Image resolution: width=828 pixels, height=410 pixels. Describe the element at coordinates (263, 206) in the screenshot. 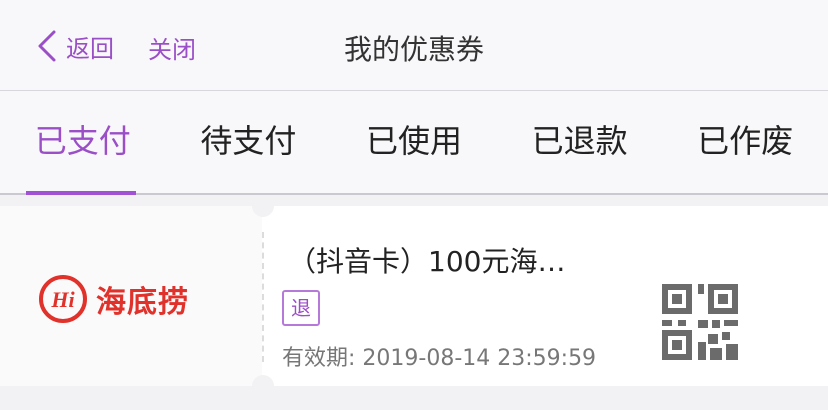

I see `ticket-notch-top` at that location.